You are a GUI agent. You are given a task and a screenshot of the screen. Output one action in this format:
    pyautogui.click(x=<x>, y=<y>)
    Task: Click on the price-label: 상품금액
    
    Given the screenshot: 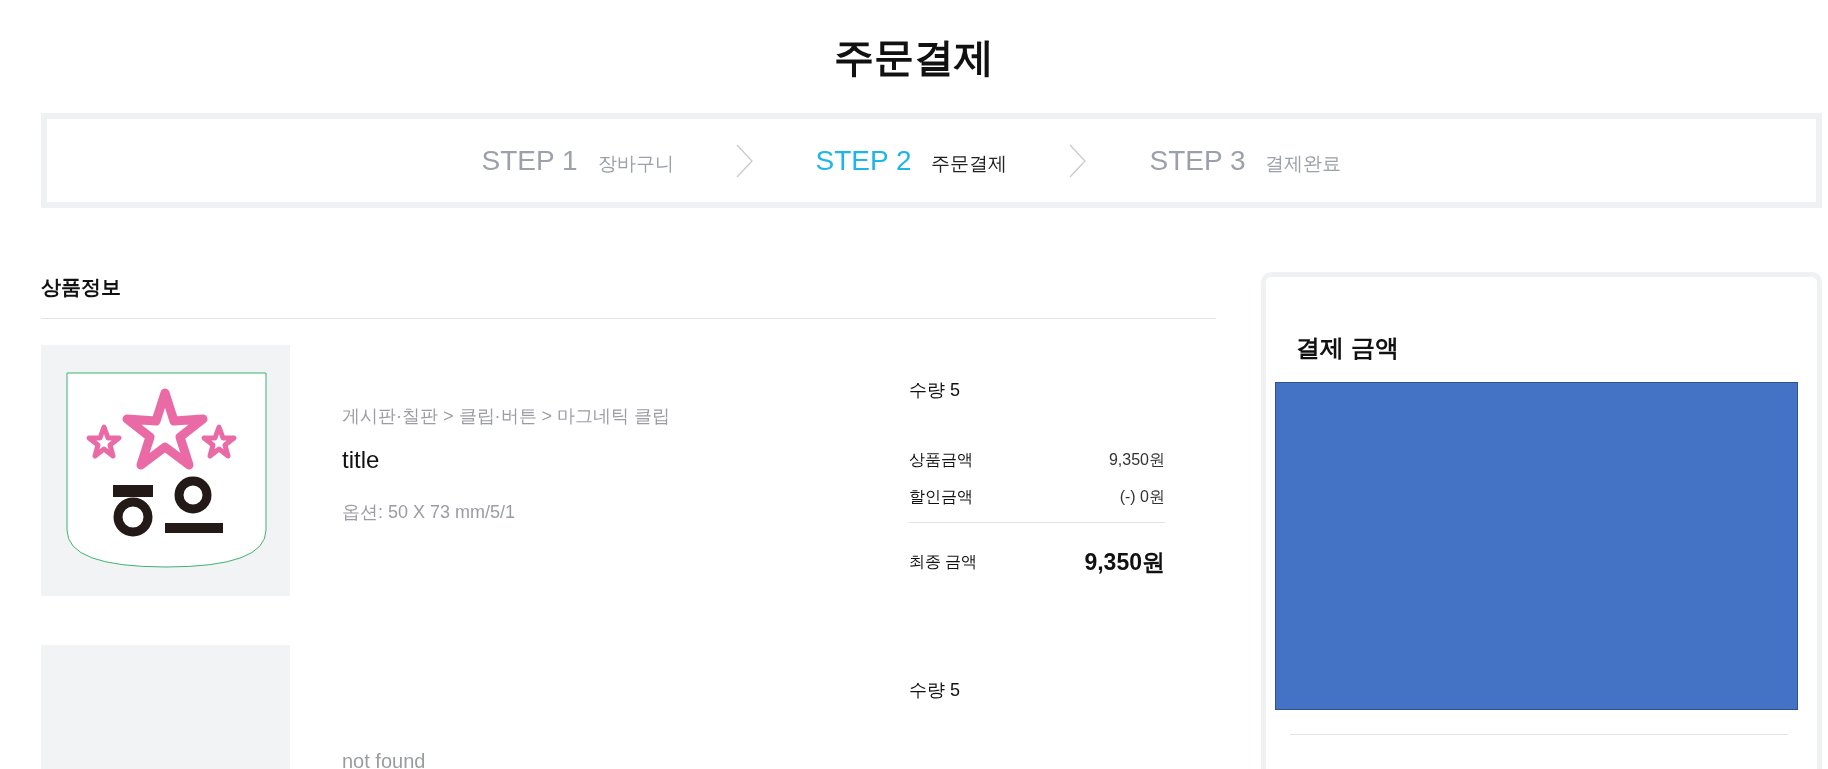 What is the action you would take?
    pyautogui.click(x=941, y=460)
    